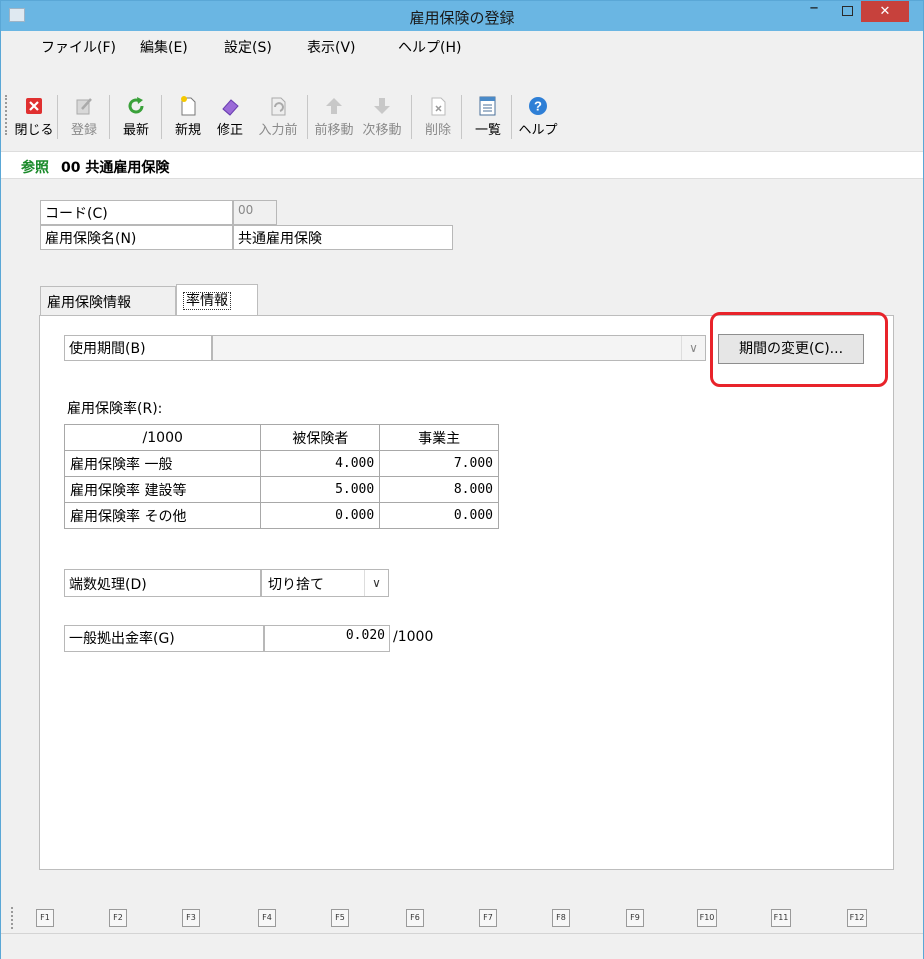 Image resolution: width=924 pixels, height=959 pixels. What do you see at coordinates (538, 130) in the screenshot?
I see `help-button-label: ヘルプ` at bounding box center [538, 130].